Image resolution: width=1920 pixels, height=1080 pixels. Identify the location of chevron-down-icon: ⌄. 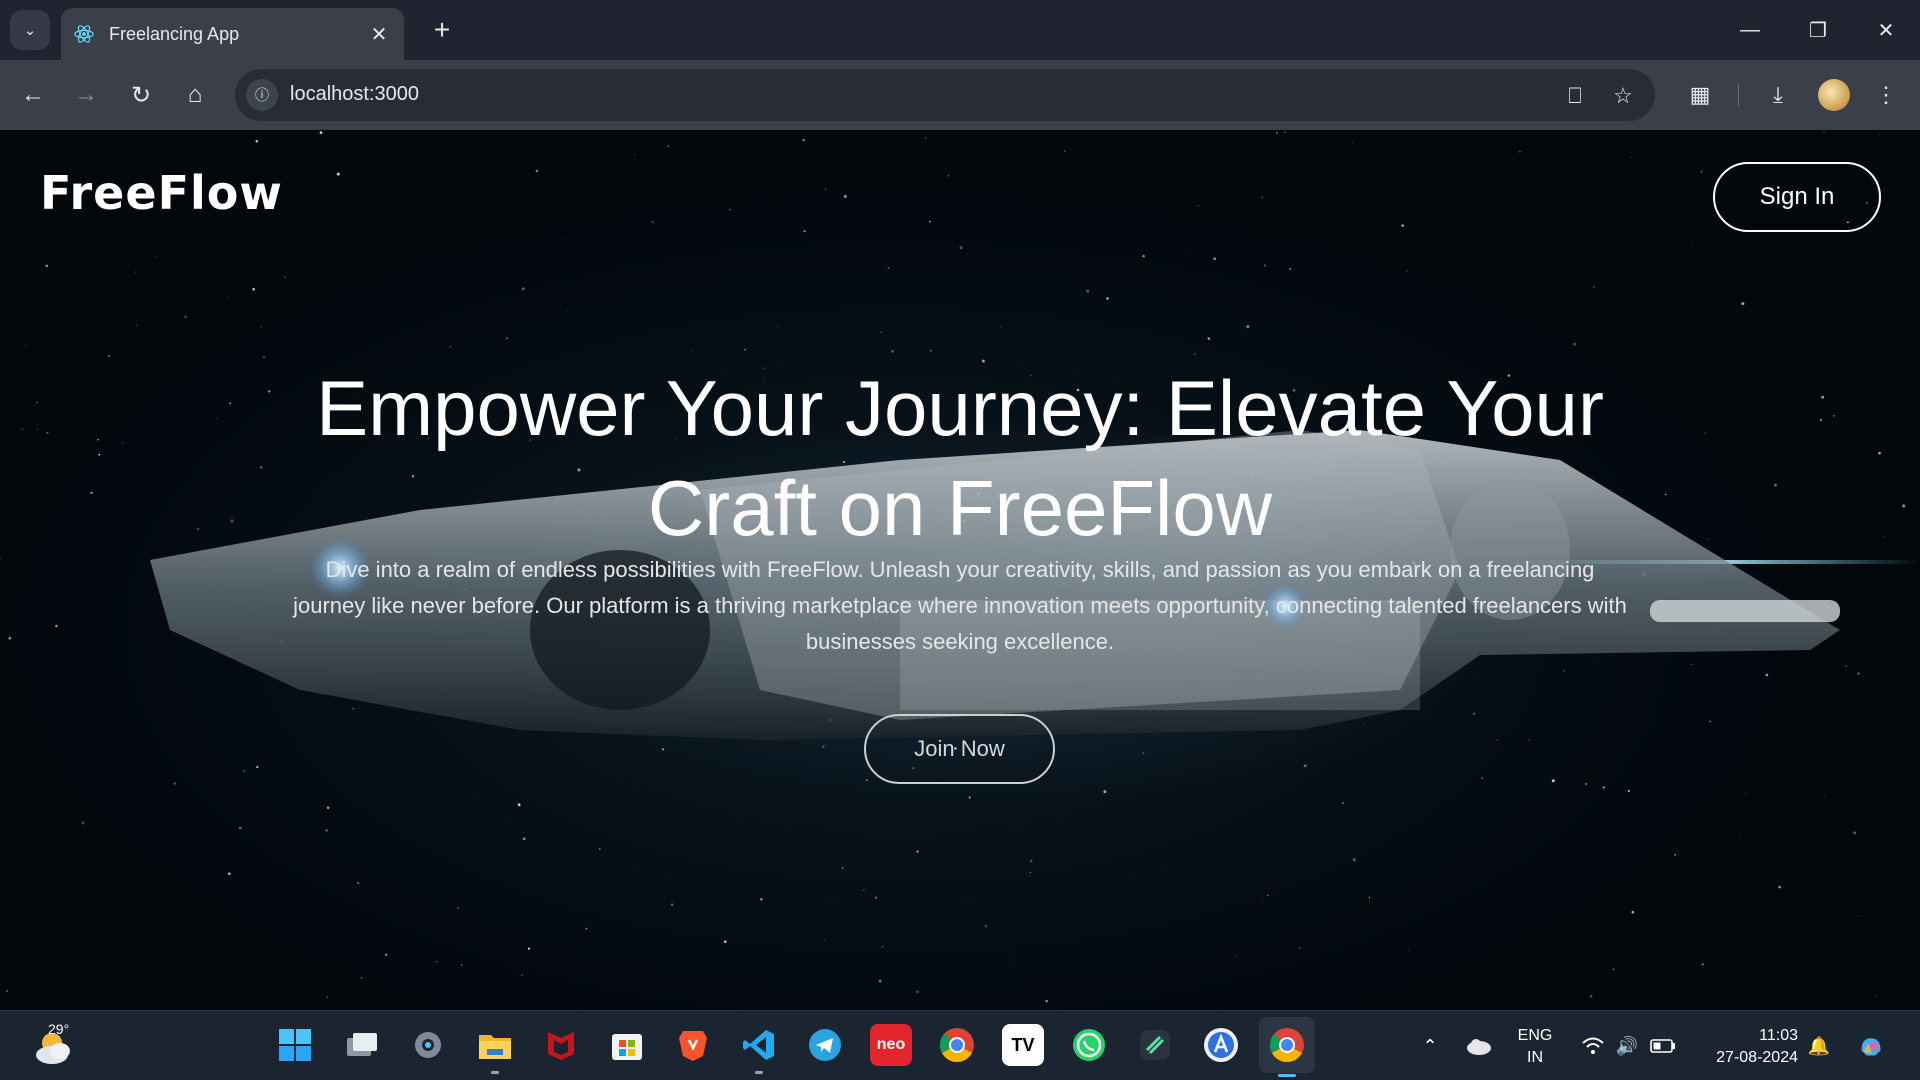
(30, 30).